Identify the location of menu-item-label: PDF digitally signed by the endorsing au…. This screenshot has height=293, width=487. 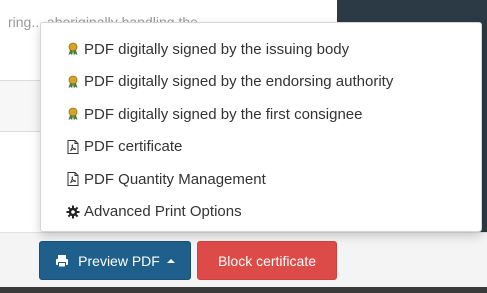
(239, 82).